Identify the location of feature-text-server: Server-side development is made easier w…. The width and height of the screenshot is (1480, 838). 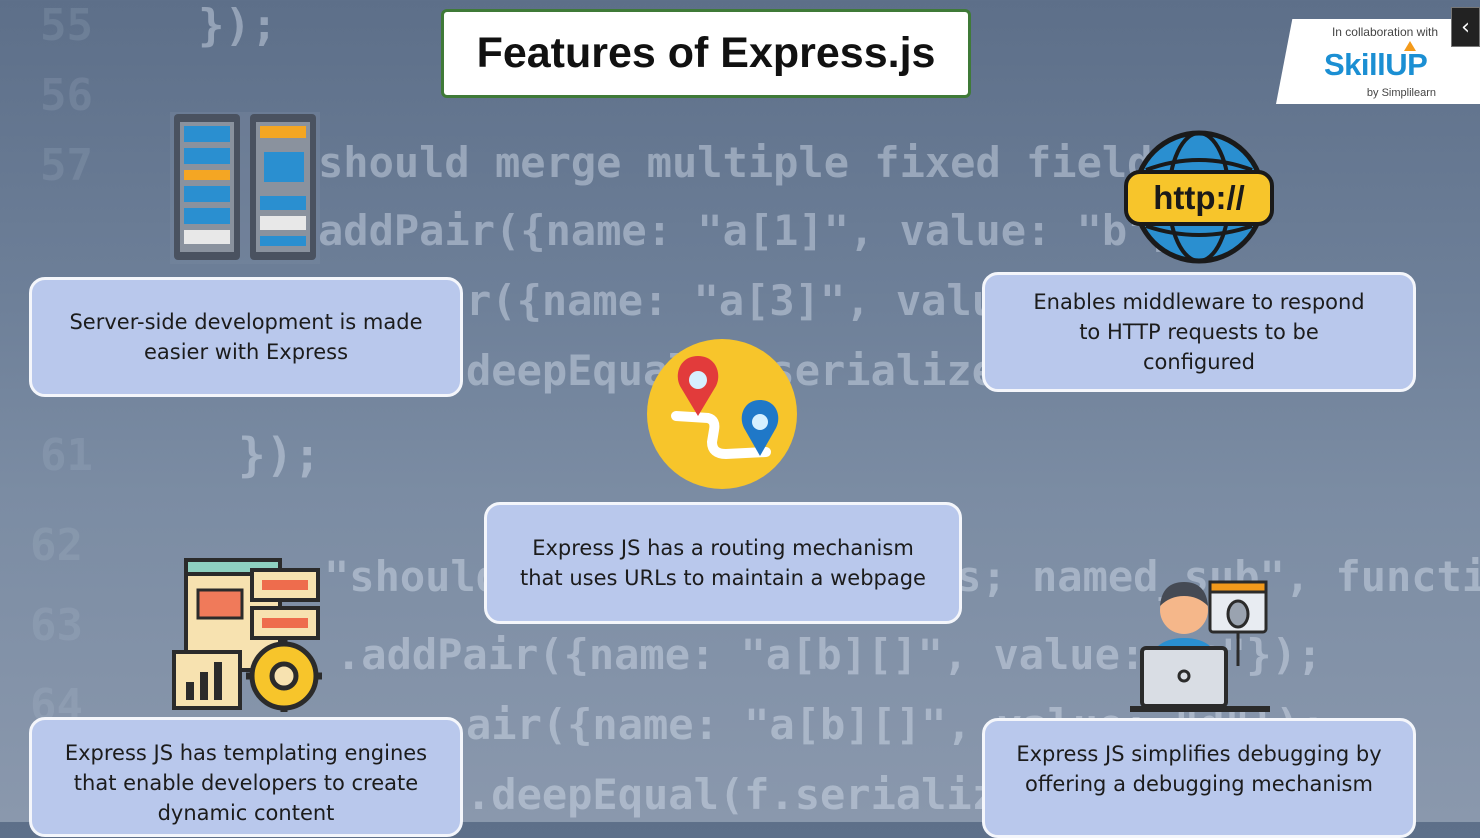
(246, 337).